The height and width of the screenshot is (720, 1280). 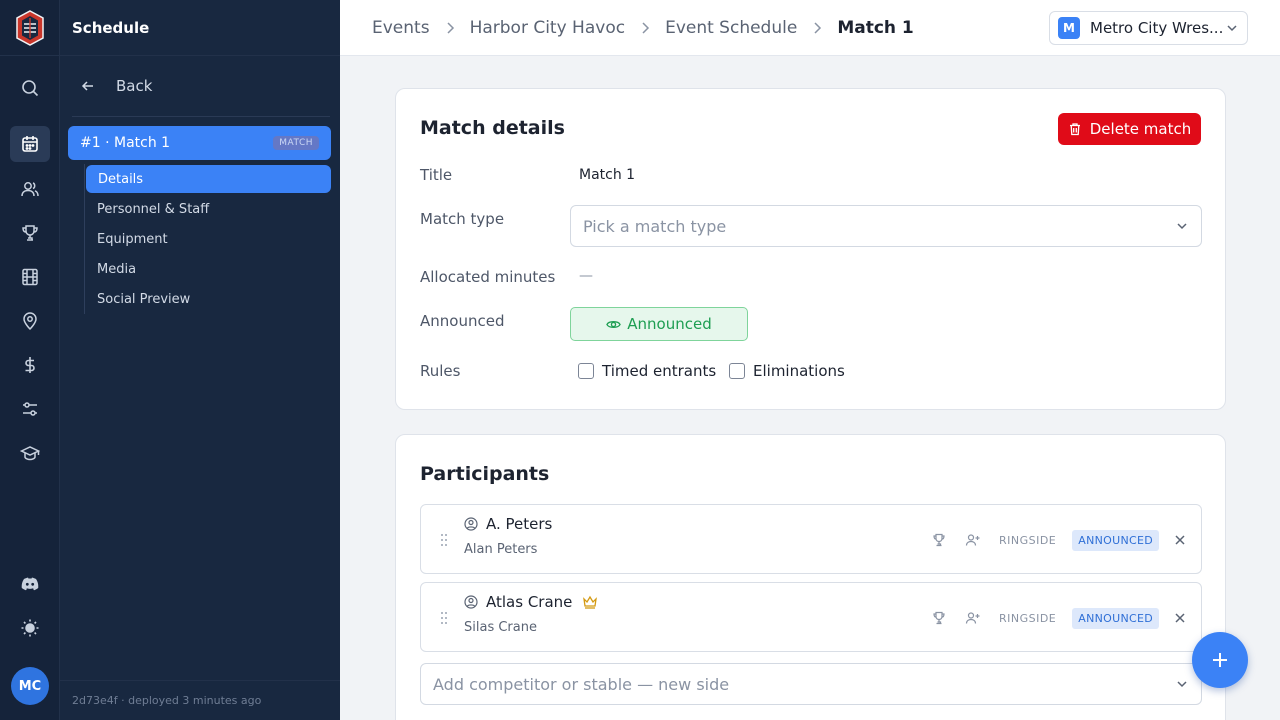 What do you see at coordinates (811, 539) in the screenshot?
I see `participant-row: A. Peters Alan Peters RINGSIDE ANNOUNCED` at bounding box center [811, 539].